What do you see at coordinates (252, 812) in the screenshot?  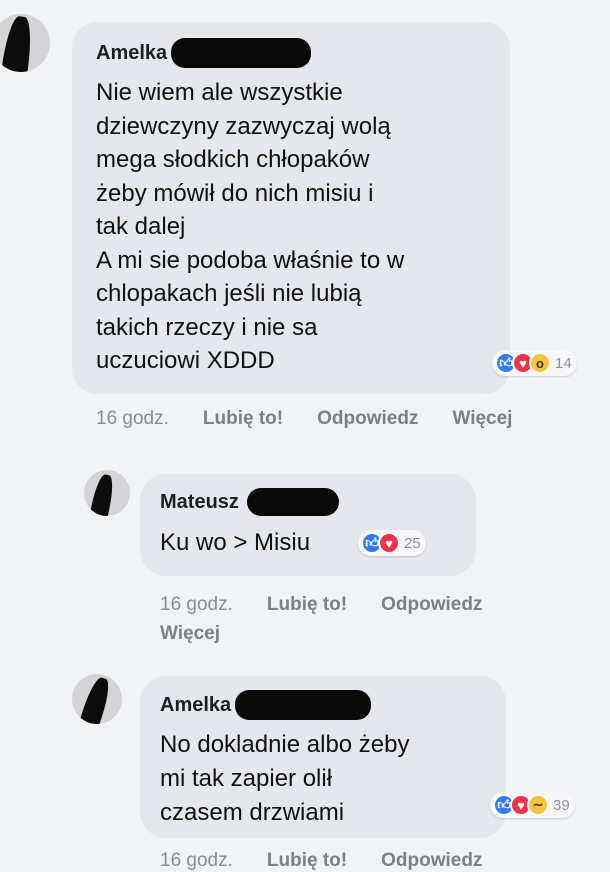 I see `comment-line: czasem drzwiami` at bounding box center [252, 812].